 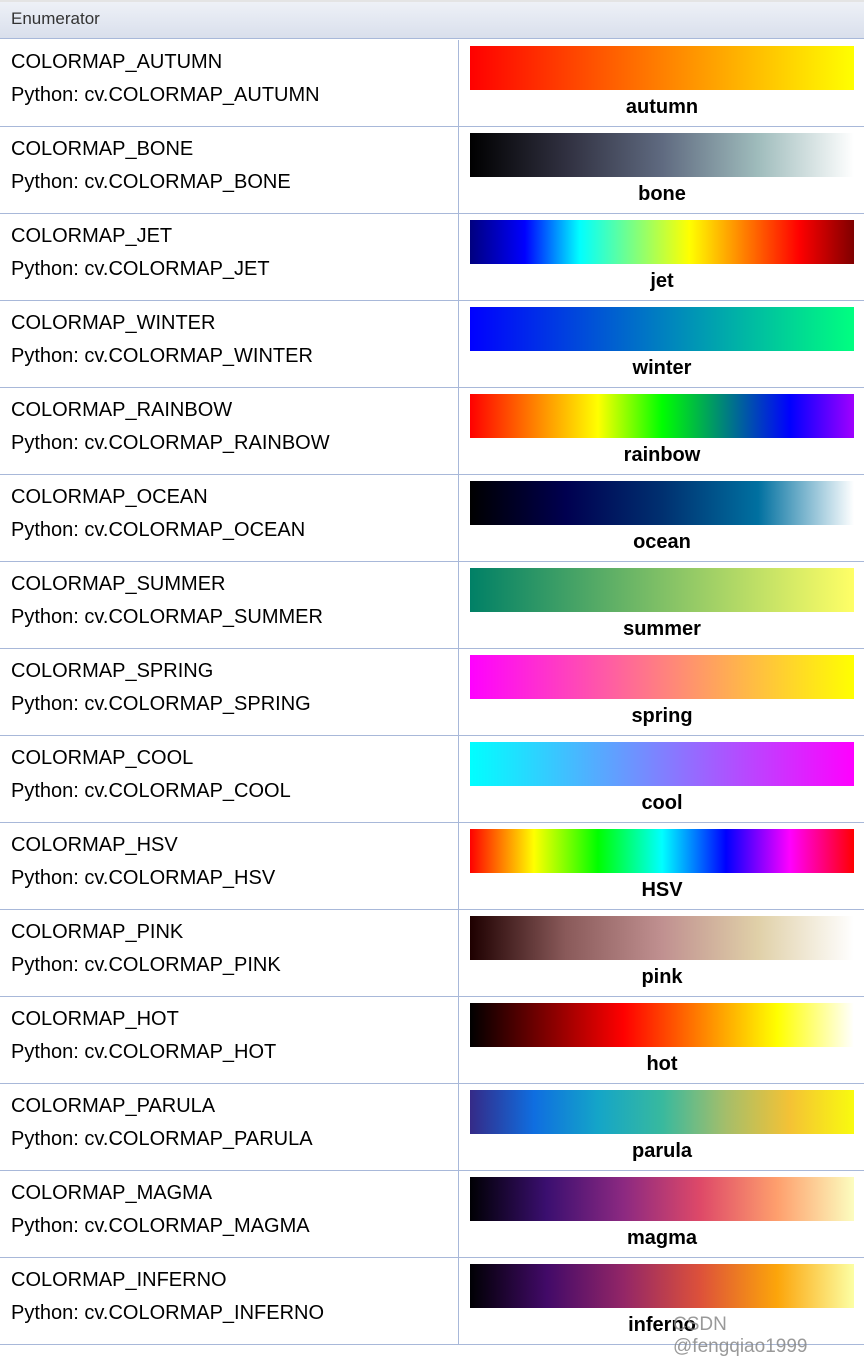 What do you see at coordinates (97, 932) in the screenshot?
I see `enum-name: COLORMAP_PINK` at bounding box center [97, 932].